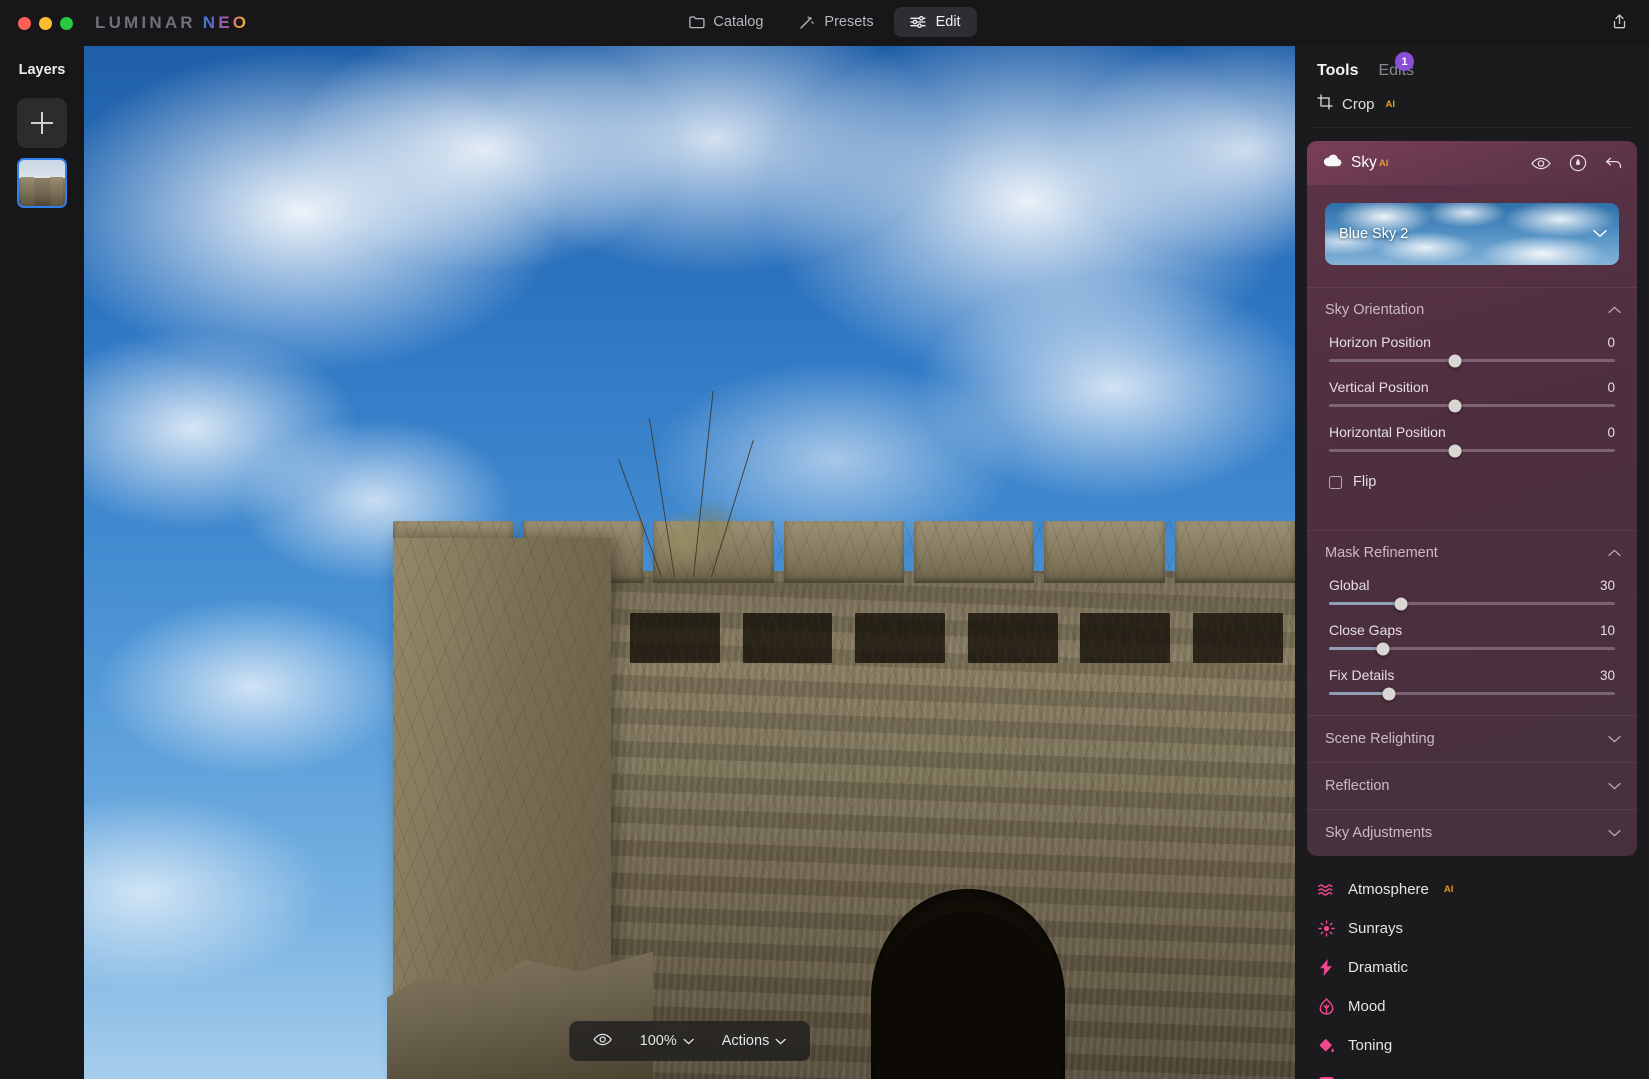 The width and height of the screenshot is (1649, 1079). What do you see at coordinates (849, 22) in the screenshot?
I see `nav-presets-label: Presets` at bounding box center [849, 22].